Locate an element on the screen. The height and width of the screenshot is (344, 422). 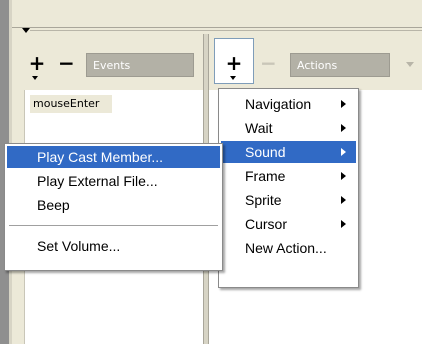
menu-separator is located at coordinates (113, 227).